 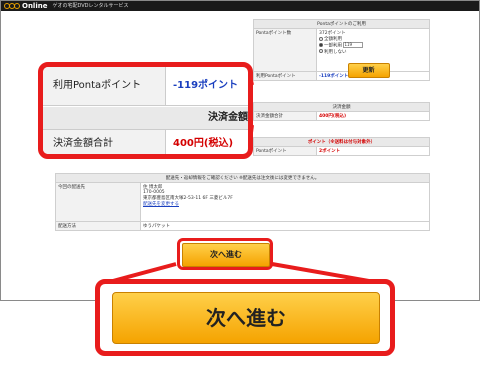 I want to click on zoom-callout-next: 次へ進む, so click(x=245, y=317).